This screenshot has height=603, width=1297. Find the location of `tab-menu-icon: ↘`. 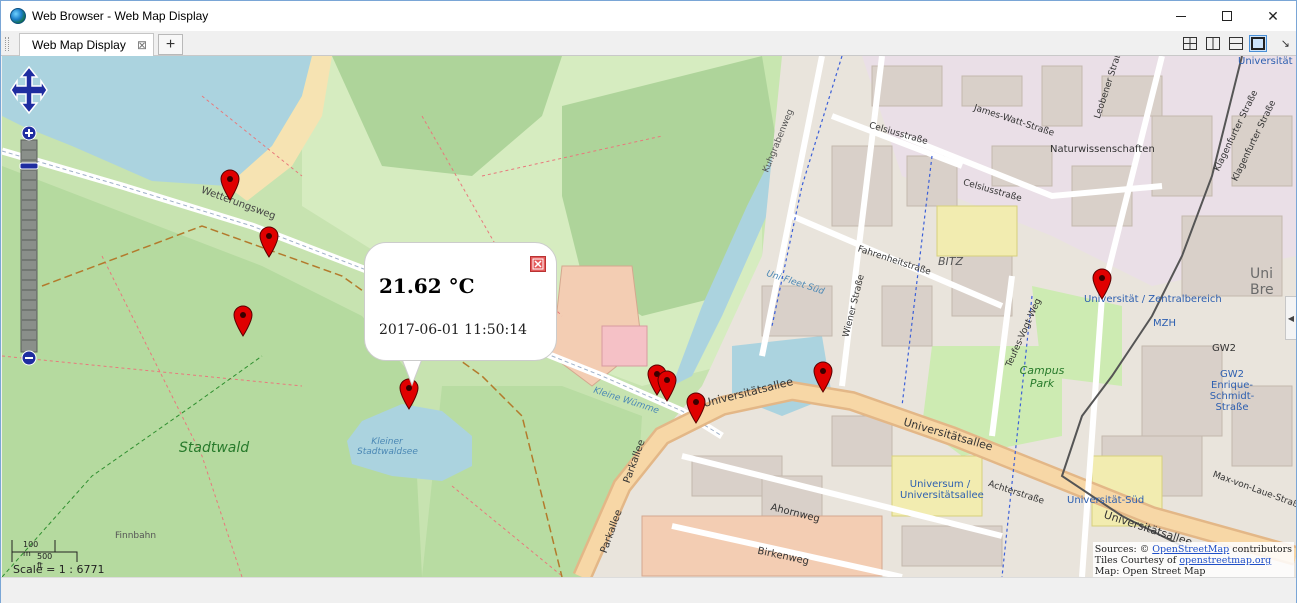

tab-menu-icon: ↘ is located at coordinates (1285, 43).